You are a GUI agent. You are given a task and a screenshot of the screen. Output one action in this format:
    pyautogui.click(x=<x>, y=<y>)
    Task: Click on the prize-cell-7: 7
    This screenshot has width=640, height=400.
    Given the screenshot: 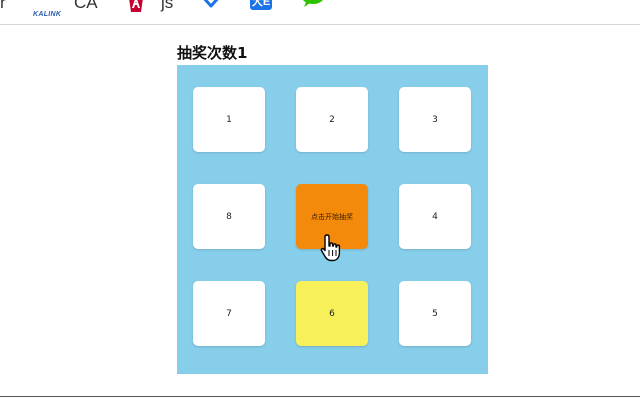 What is the action you would take?
    pyautogui.click(x=229, y=313)
    